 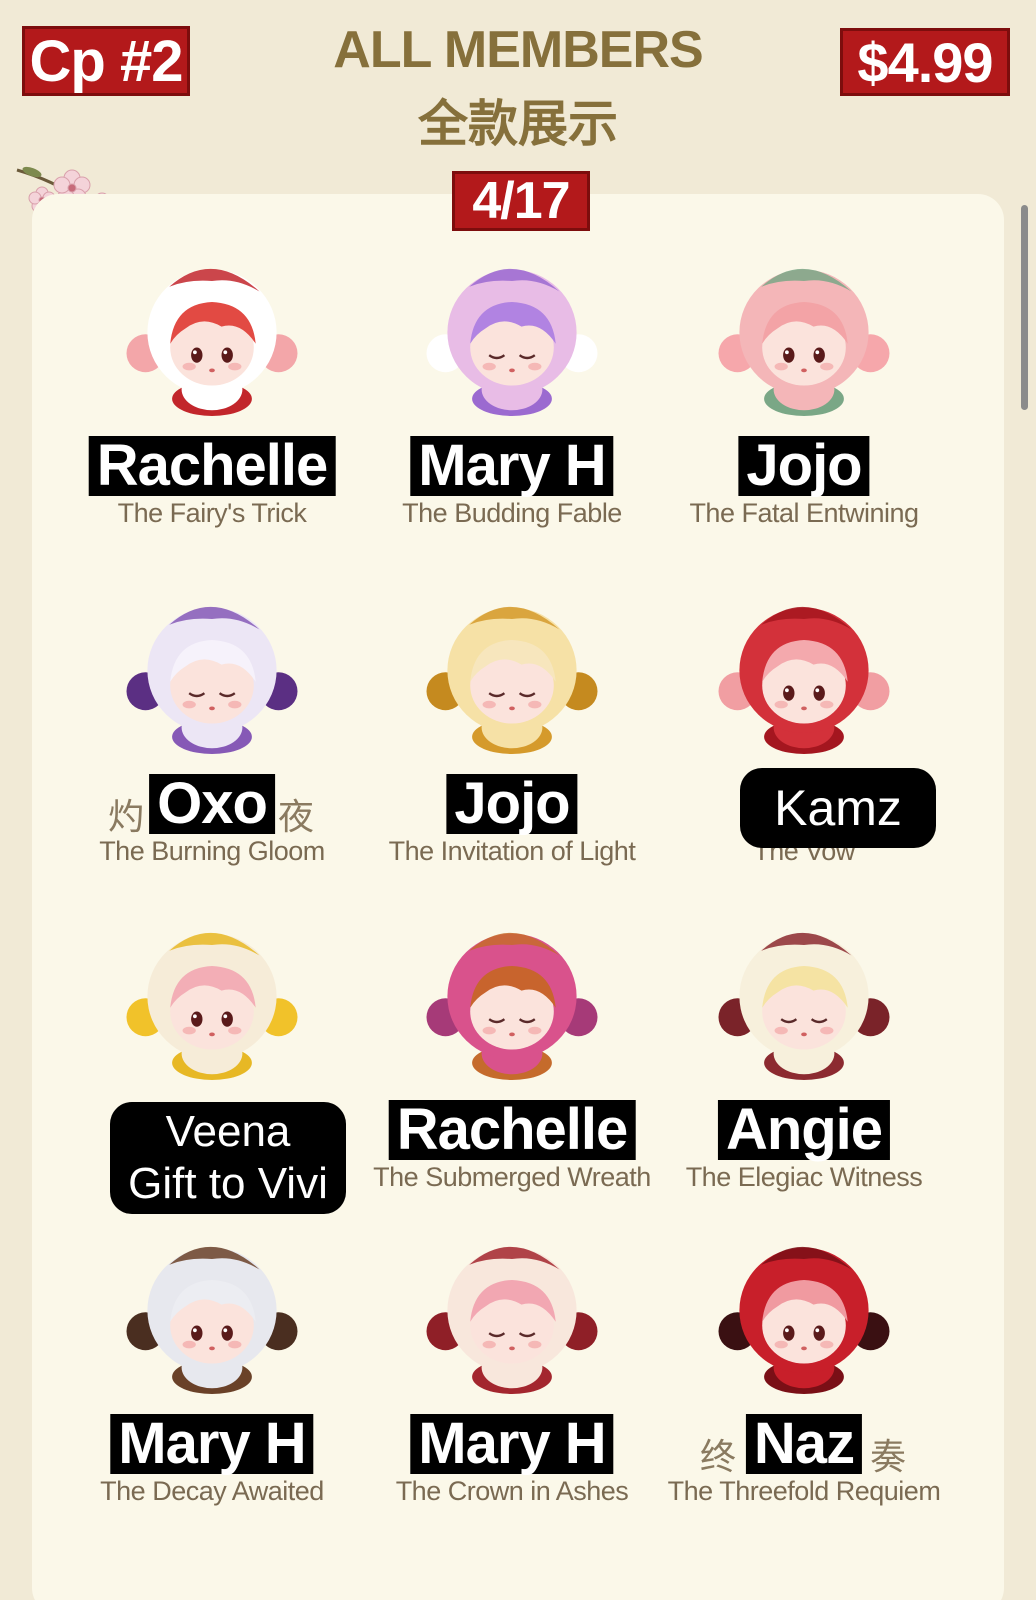 I want to click on member-card: The Budding Fable Mary H, so click(x=512, y=423).